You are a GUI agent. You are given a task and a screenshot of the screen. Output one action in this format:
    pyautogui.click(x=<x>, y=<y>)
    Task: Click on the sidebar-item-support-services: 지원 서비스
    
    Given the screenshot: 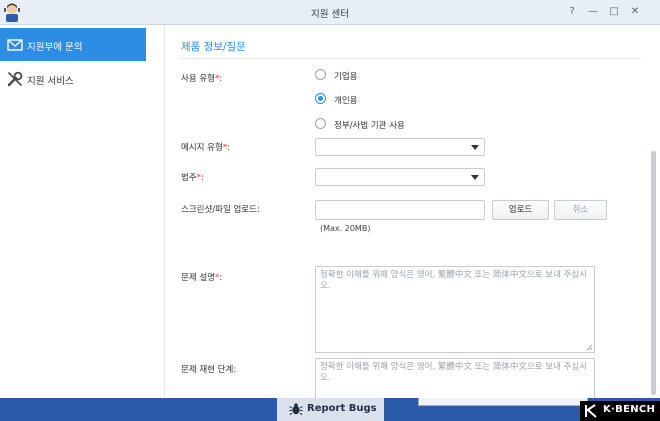 What is the action you would take?
    pyautogui.click(x=73, y=78)
    